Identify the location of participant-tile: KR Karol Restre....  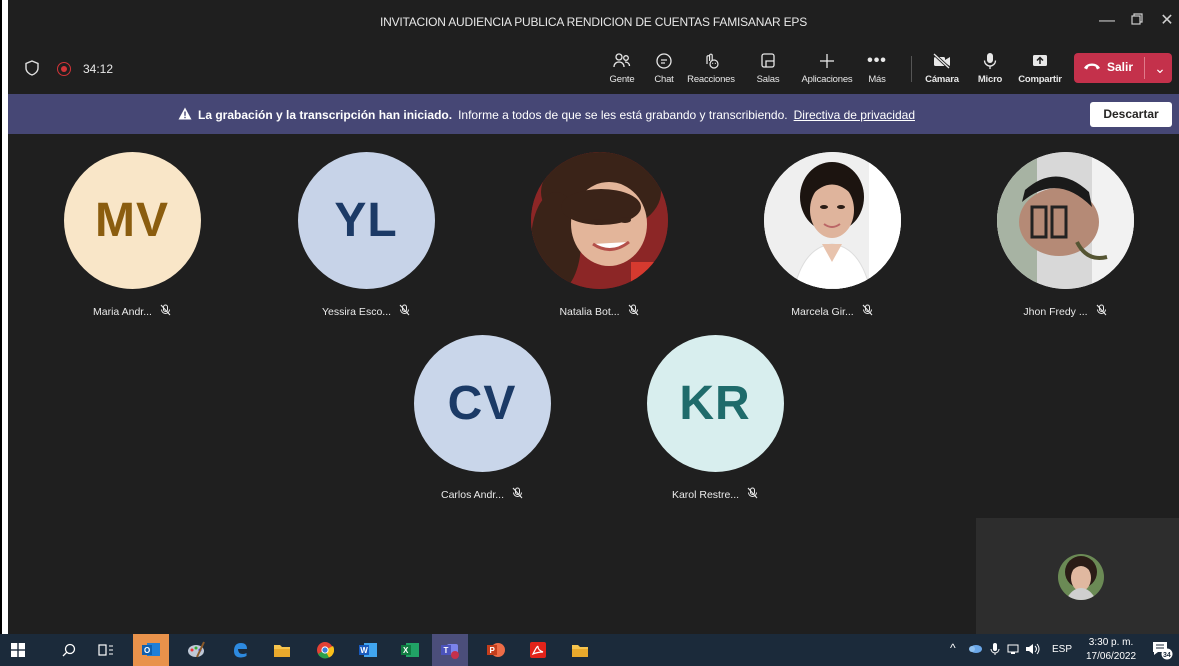
(715, 418).